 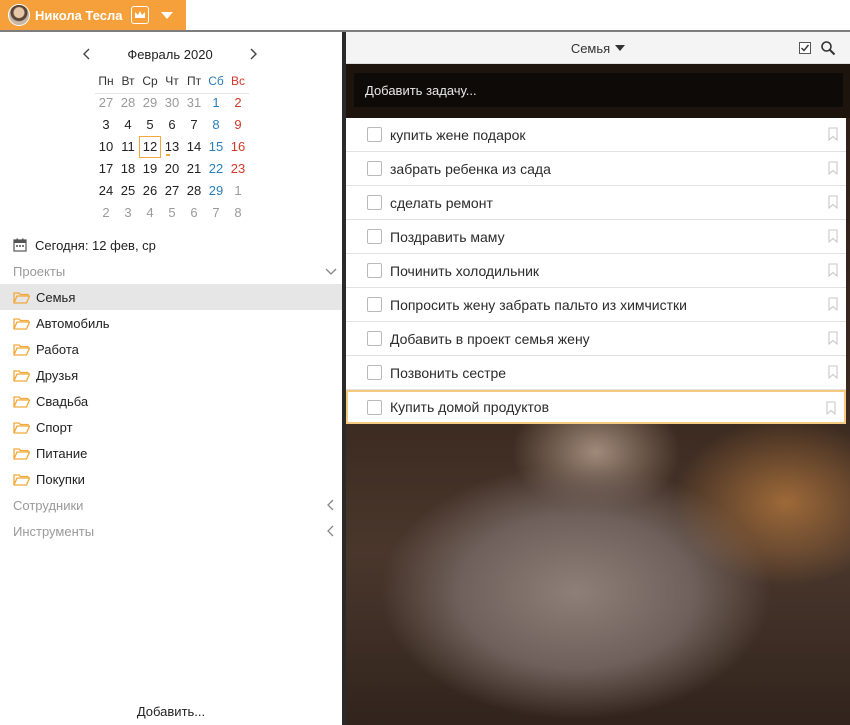 I want to click on calendar-day: 16, so click(x=238, y=147).